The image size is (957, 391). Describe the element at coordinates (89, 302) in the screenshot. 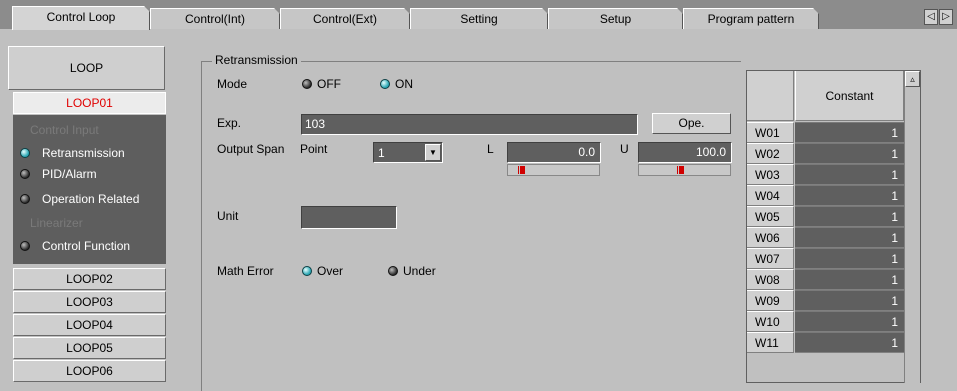

I see `loop-item-loop03: LOOP03` at that location.